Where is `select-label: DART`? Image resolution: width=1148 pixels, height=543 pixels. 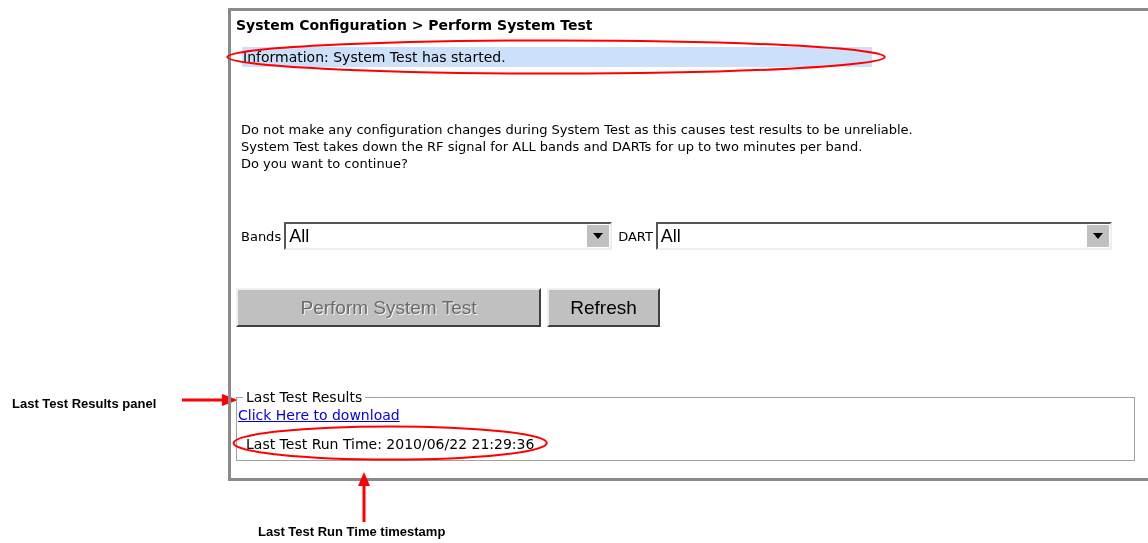 select-label: DART is located at coordinates (635, 236).